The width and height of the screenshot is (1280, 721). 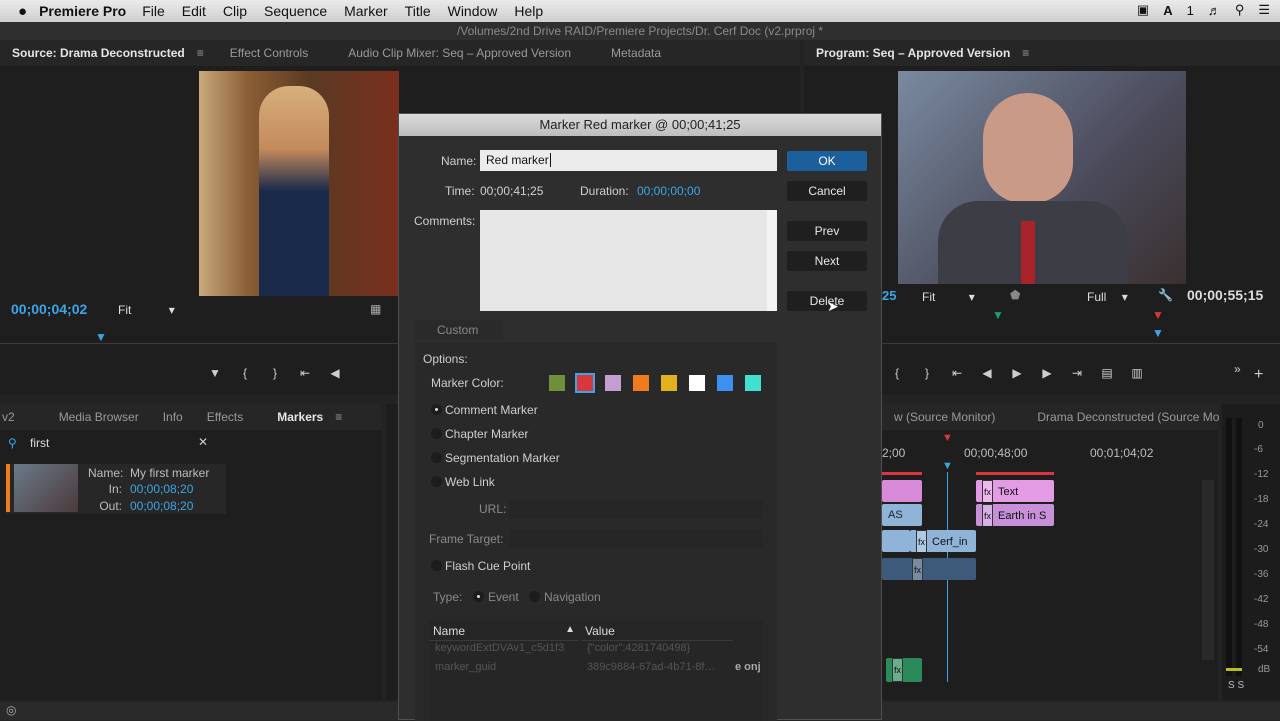 I want to click on resolution-select: Full ▾, so click(x=1107, y=297).